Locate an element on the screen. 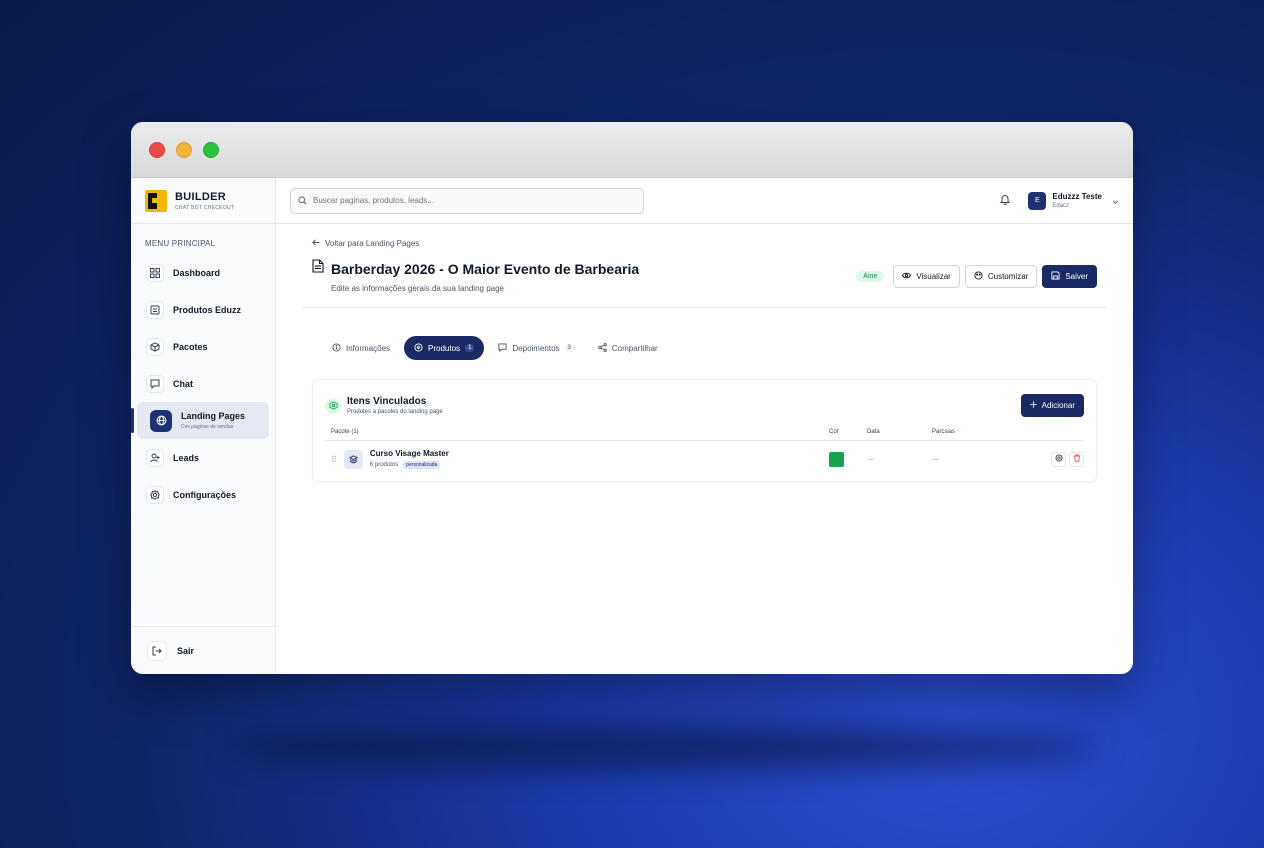 The height and width of the screenshot is (848, 1264). save-icon is located at coordinates (1055, 276).